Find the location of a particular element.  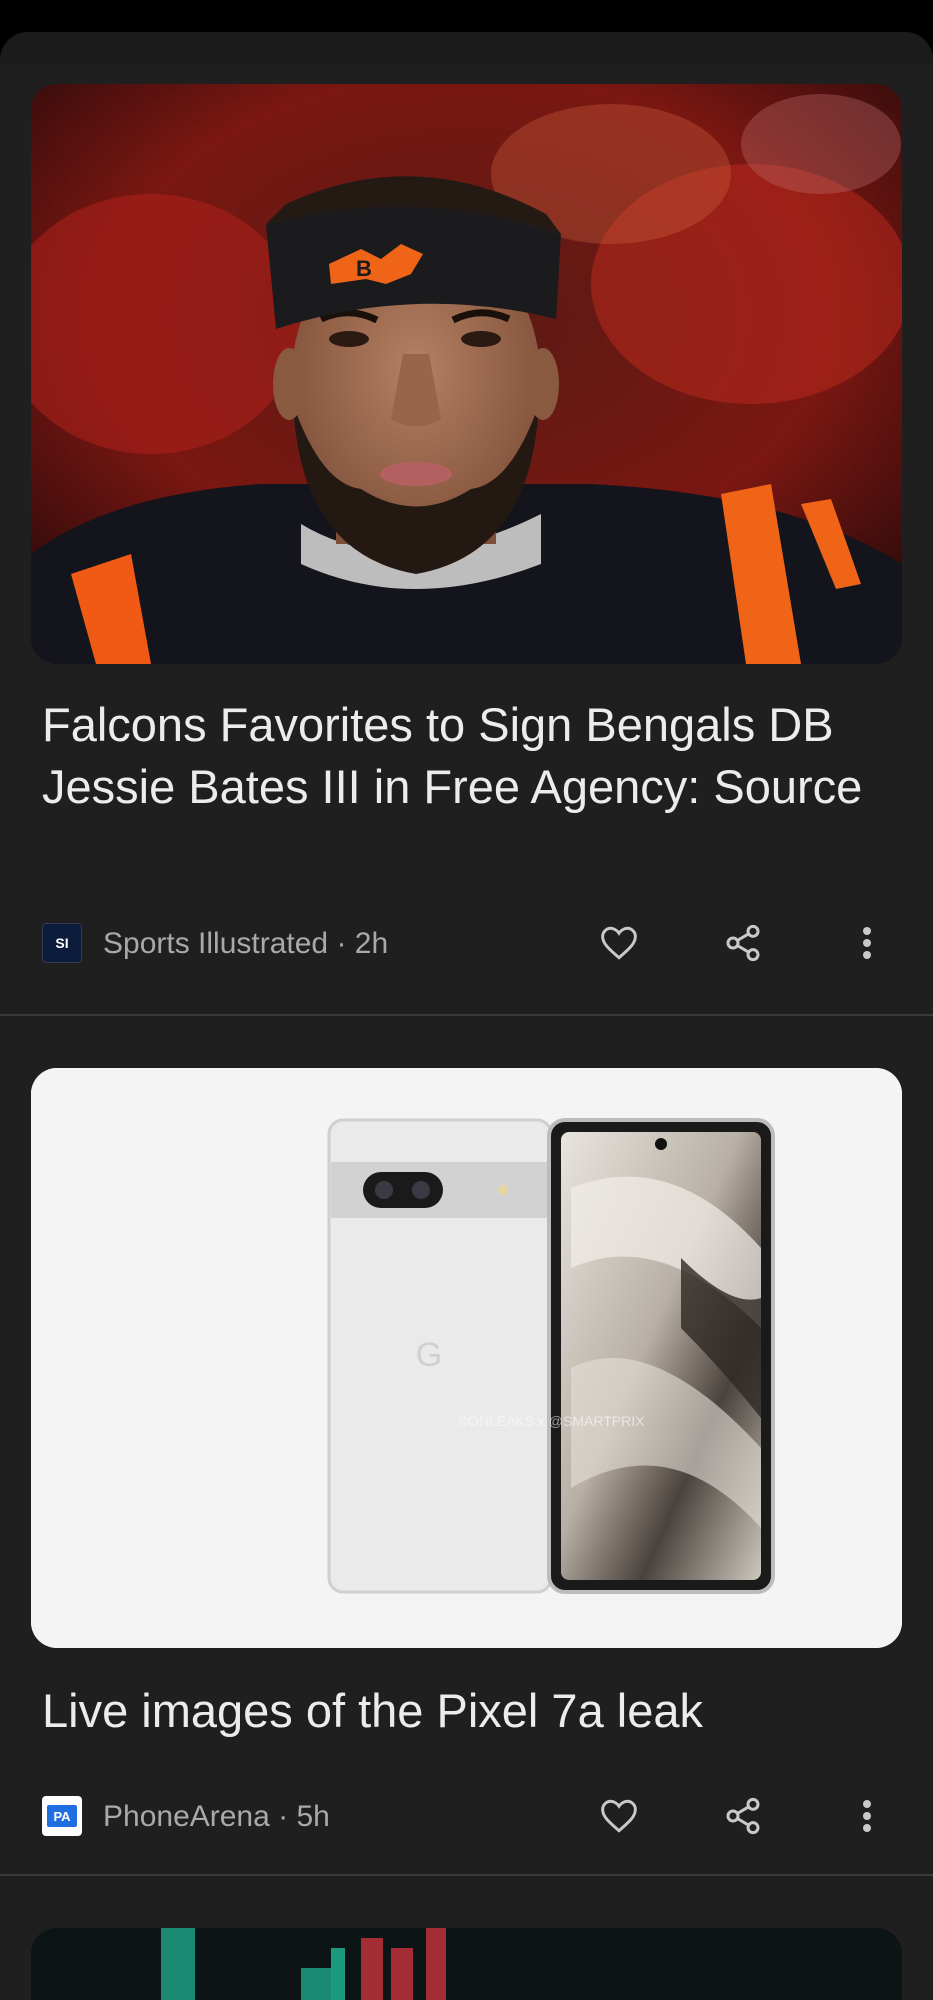

article-image is located at coordinates (466, 1964).